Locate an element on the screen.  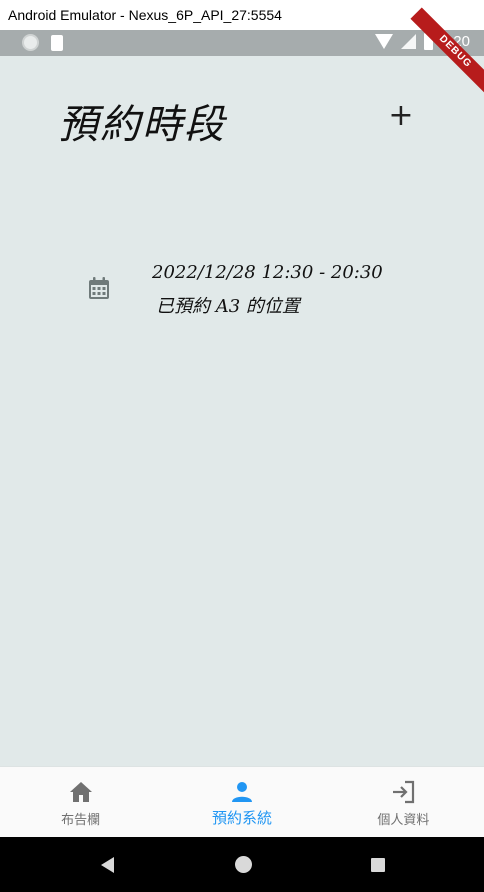
nav-item-bulletin: 布告欄 is located at coordinates (80, 802).